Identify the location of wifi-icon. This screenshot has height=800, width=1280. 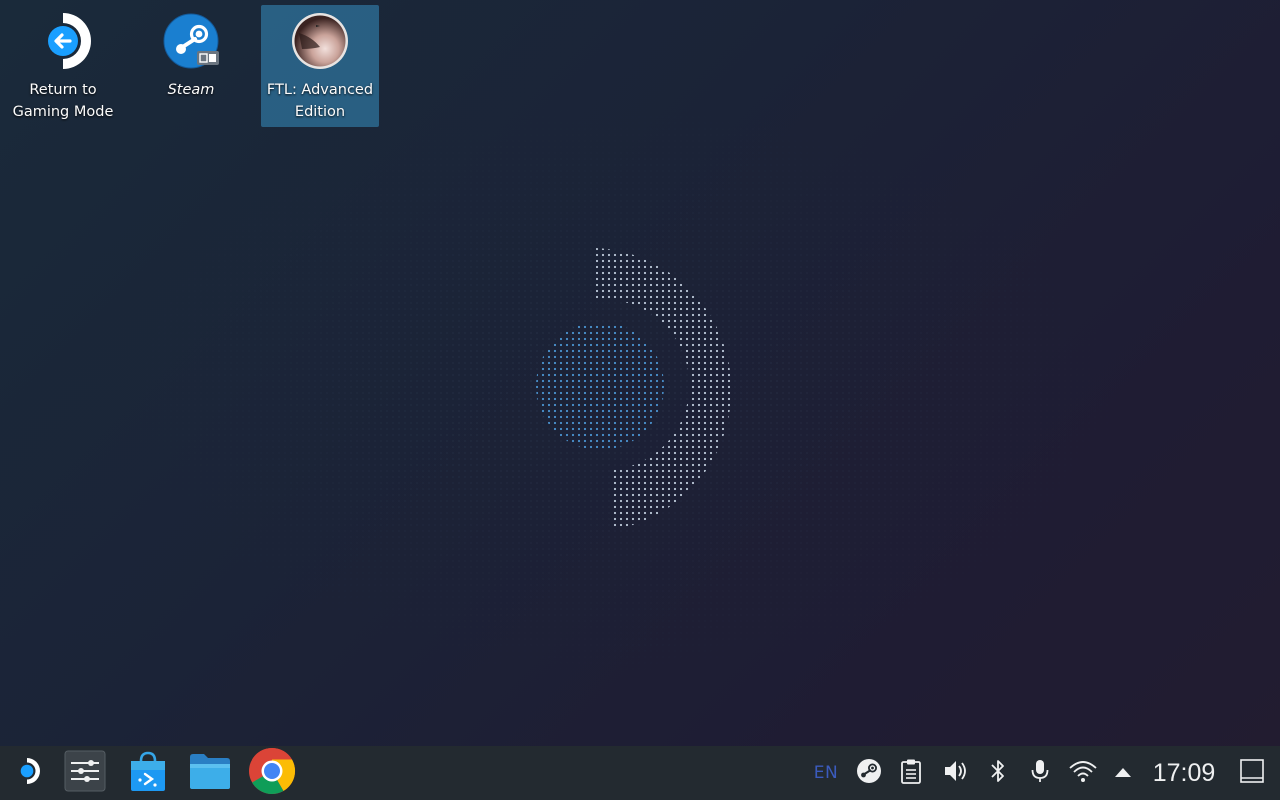
(1083, 773).